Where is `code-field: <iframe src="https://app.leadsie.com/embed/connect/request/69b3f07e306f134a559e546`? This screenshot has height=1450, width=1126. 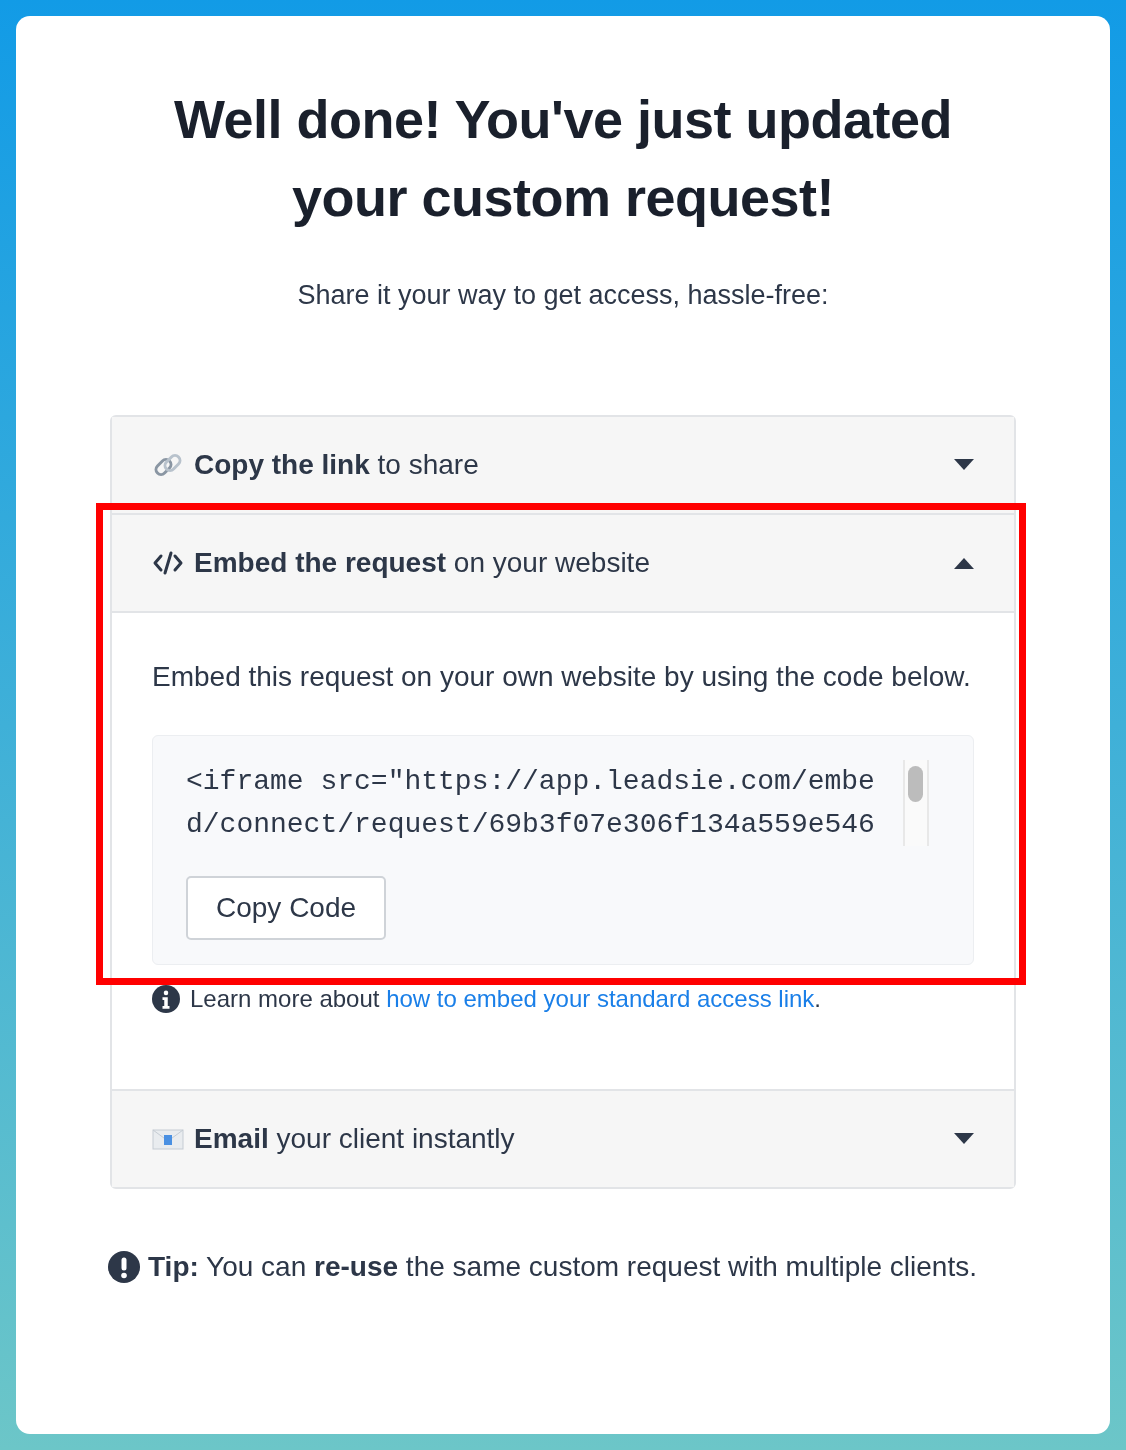
code-field: <iframe src="https://app.leadsie.com/embed/connect/request/69b3f07e306f134a559e546 is located at coordinates (530, 803).